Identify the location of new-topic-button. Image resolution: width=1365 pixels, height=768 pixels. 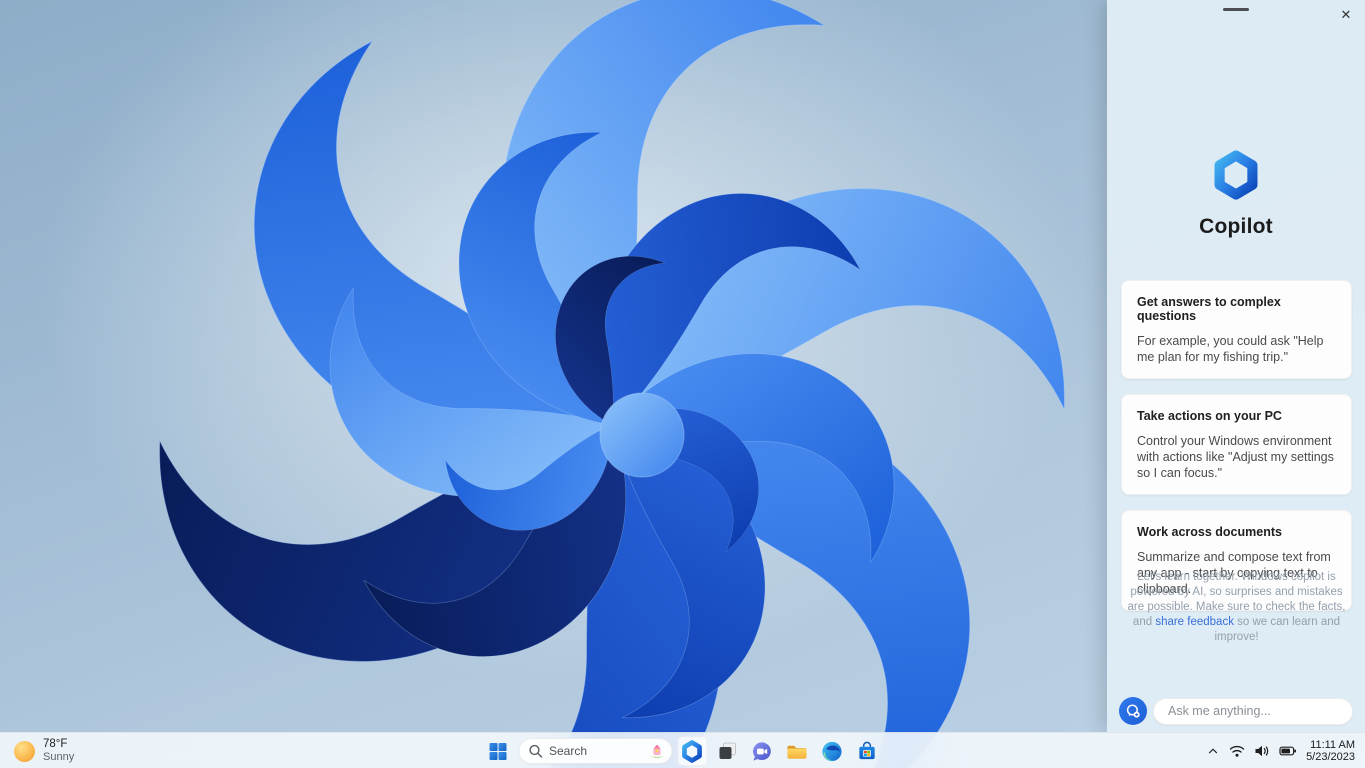
(1133, 711).